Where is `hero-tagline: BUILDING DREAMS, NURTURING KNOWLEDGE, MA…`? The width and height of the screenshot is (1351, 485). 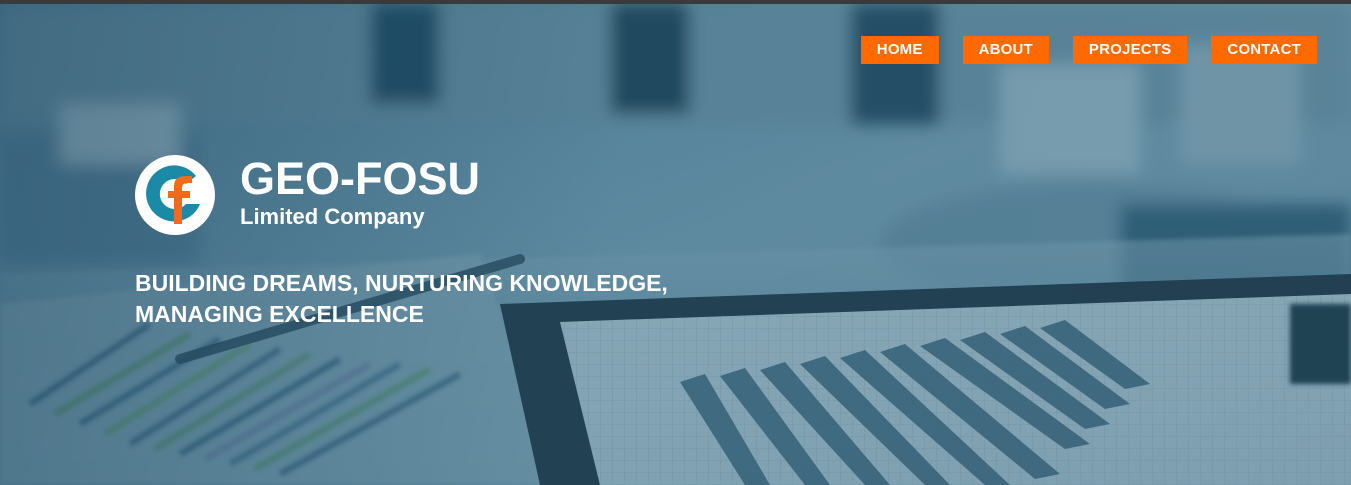
hero-tagline: BUILDING DREAMS, NURTURING KNOWLEDGE, MA… is located at coordinates (485, 299).